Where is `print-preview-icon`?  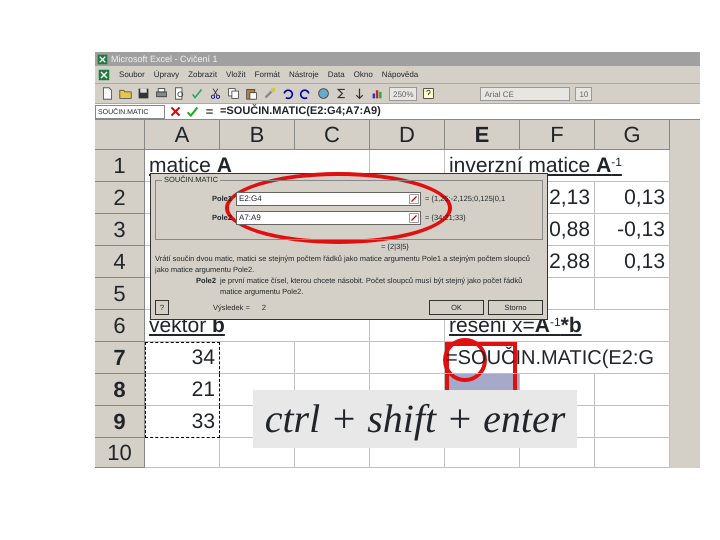
print-preview-icon is located at coordinates (179, 93).